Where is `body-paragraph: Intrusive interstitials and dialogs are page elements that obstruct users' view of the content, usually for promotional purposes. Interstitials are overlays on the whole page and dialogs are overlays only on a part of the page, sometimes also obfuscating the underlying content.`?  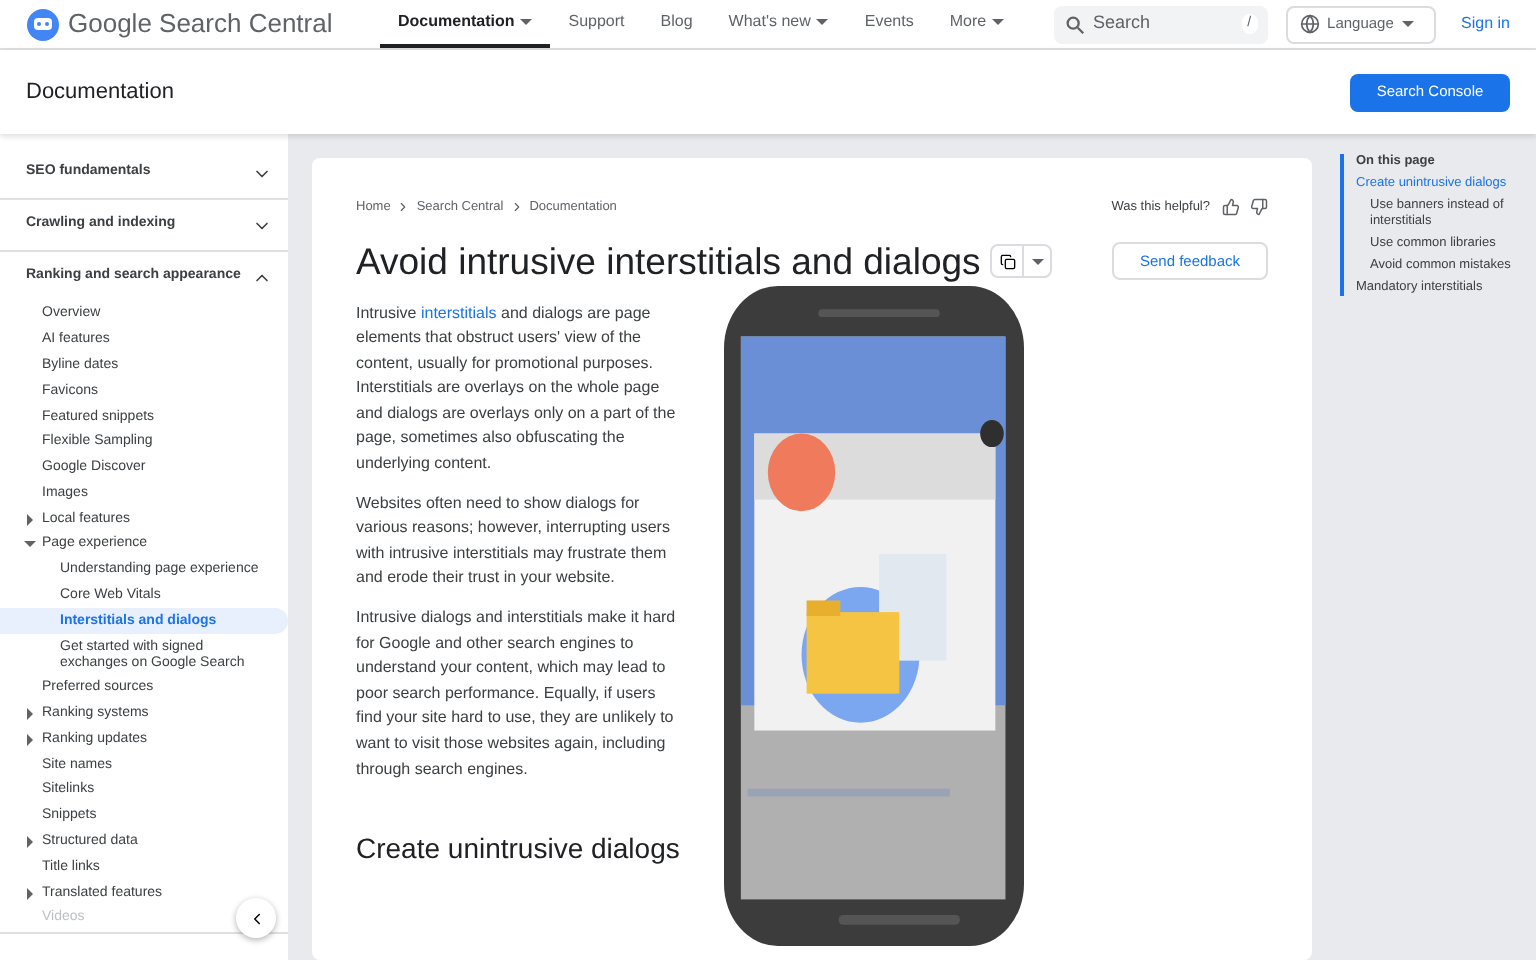
body-paragraph: Intrusive interstitials and dialogs are page elements that obstruct users' view of the content, usually for promotional purposes. Interstitials are overlays on the whole page and dialogs are overlays only on a part of the page, sometimes also obfuscating the underlying content. is located at coordinates (517, 389).